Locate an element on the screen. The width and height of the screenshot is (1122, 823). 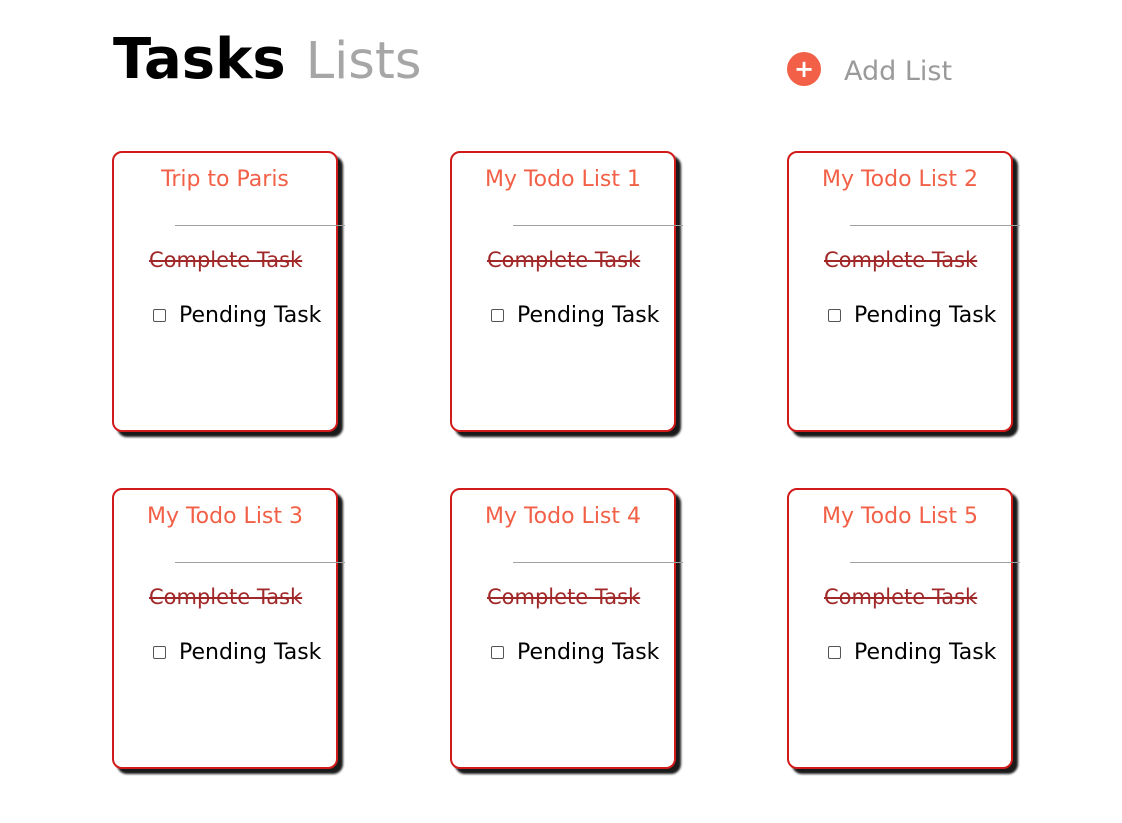
list-title: My Todo List 5 is located at coordinates (900, 516).